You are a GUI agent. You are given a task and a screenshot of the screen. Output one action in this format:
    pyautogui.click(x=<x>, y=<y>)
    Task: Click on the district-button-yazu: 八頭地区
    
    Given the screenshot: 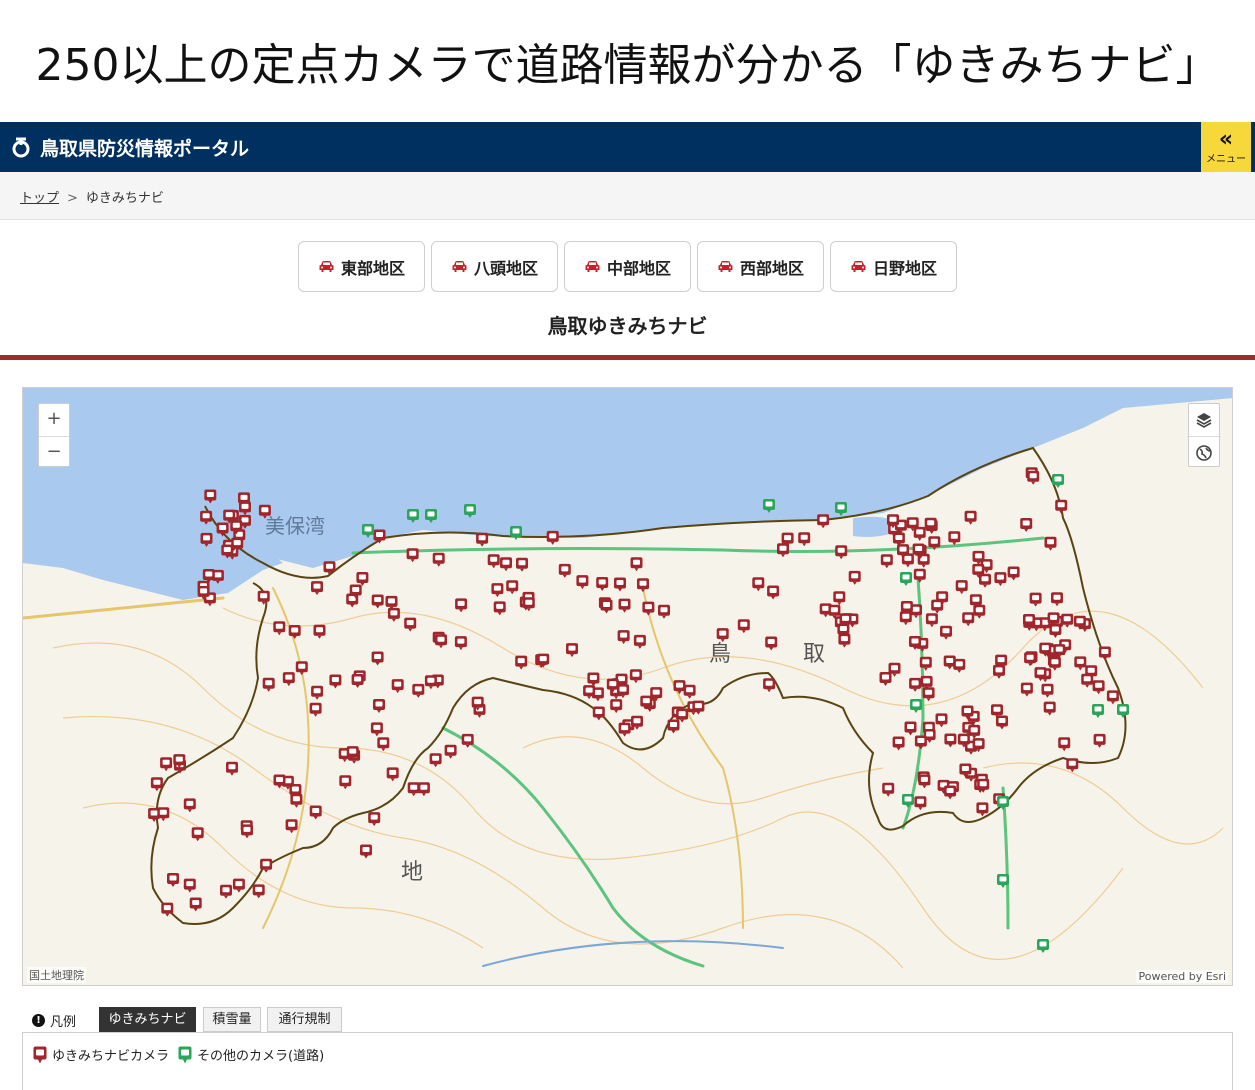 What is the action you would take?
    pyautogui.click(x=494, y=266)
    